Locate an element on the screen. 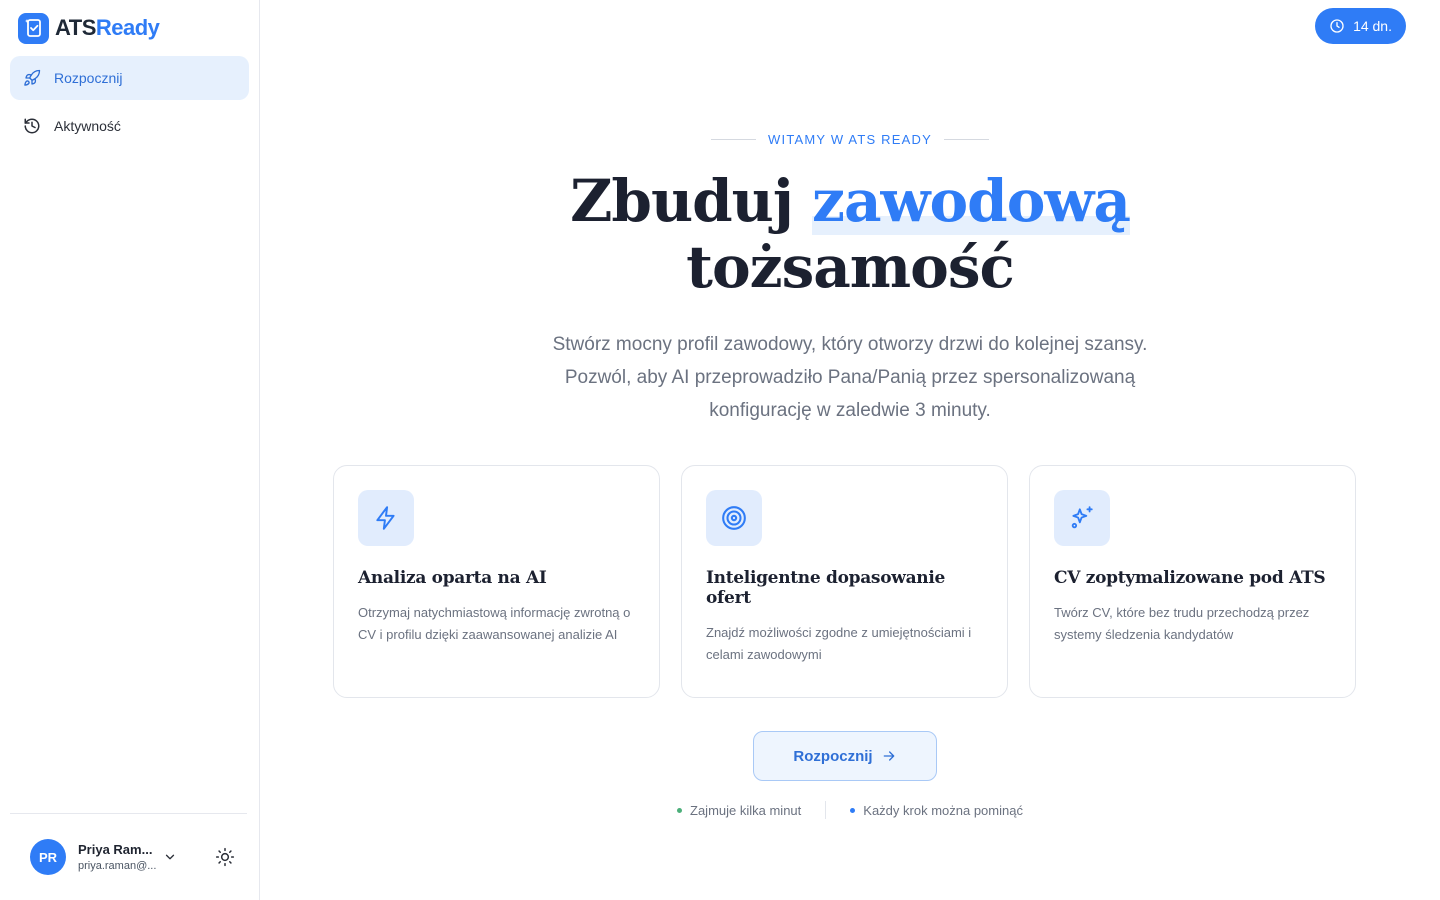  logo-text-ready: Ready is located at coordinates (127, 27).